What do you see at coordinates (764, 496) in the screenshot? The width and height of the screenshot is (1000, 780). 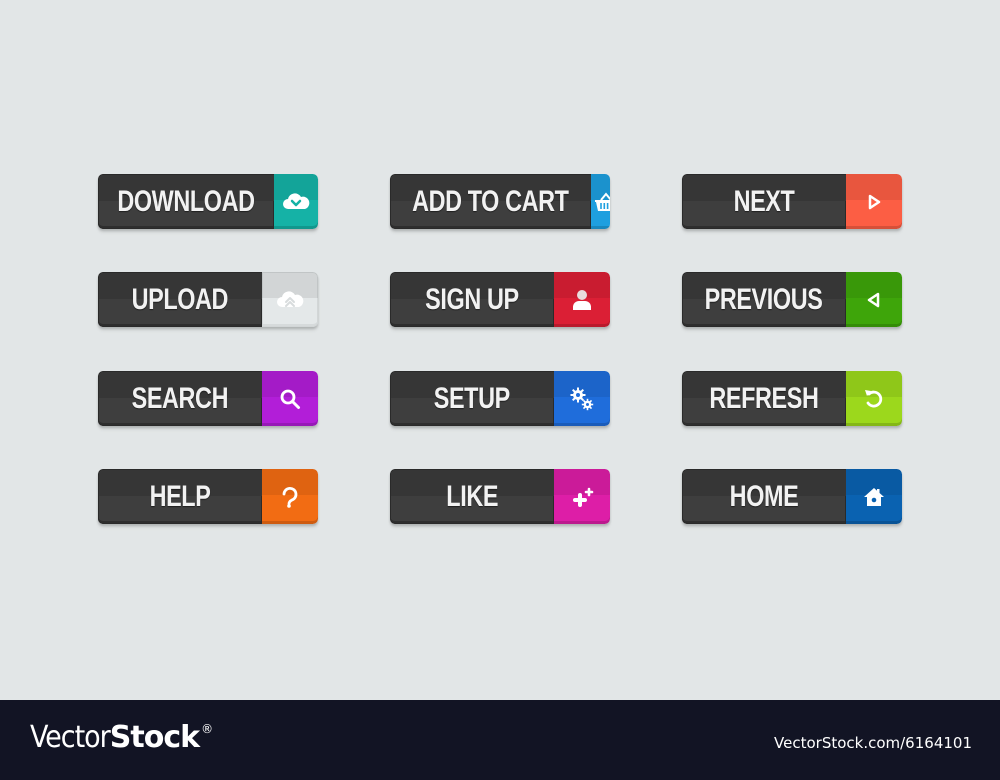 I see `home-button-label: HOME` at bounding box center [764, 496].